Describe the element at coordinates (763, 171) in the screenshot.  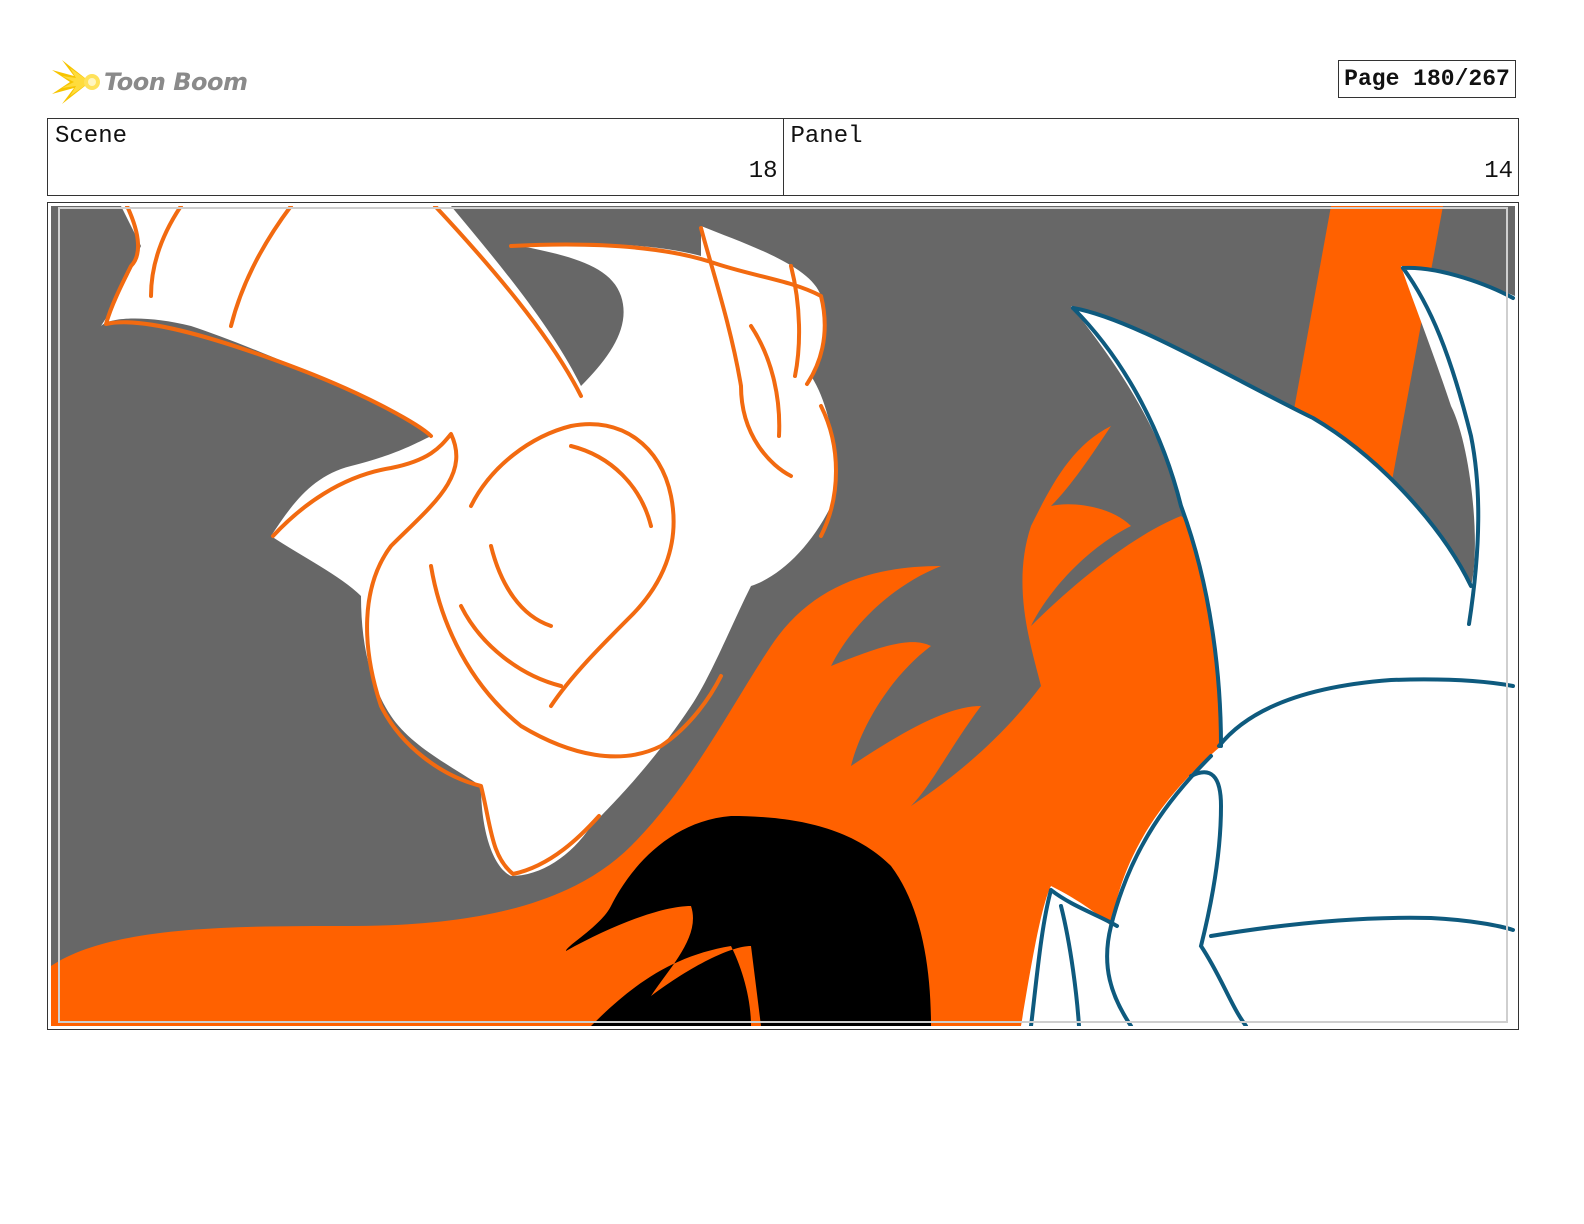
I see `scene-number: 18` at that location.